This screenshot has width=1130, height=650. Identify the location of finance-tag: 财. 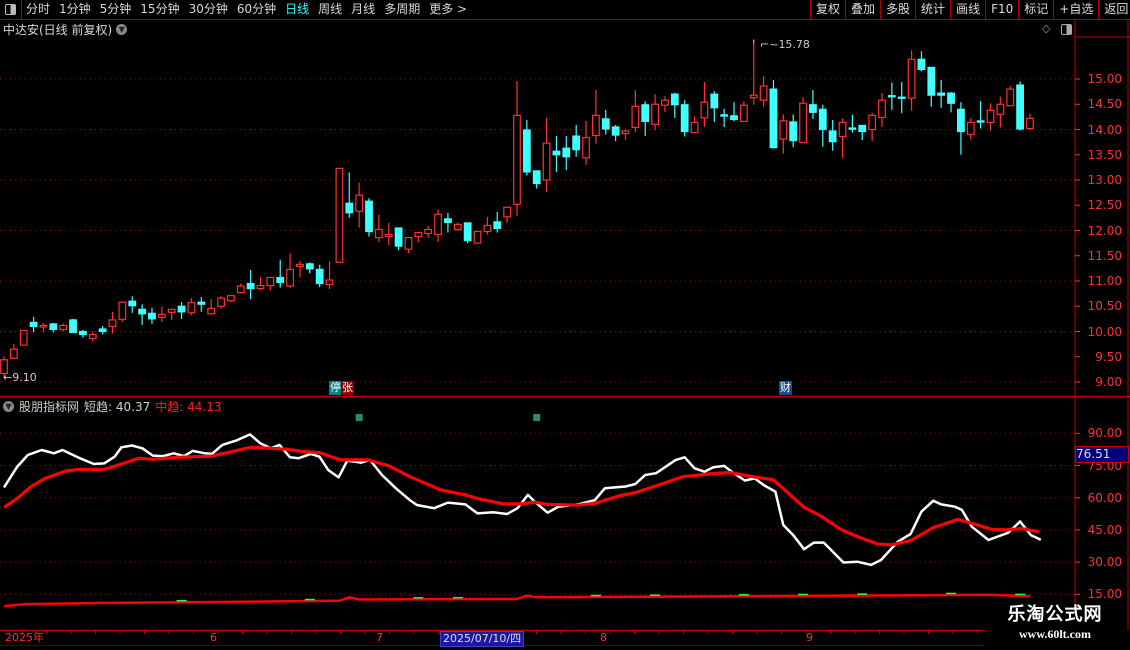
(785, 388).